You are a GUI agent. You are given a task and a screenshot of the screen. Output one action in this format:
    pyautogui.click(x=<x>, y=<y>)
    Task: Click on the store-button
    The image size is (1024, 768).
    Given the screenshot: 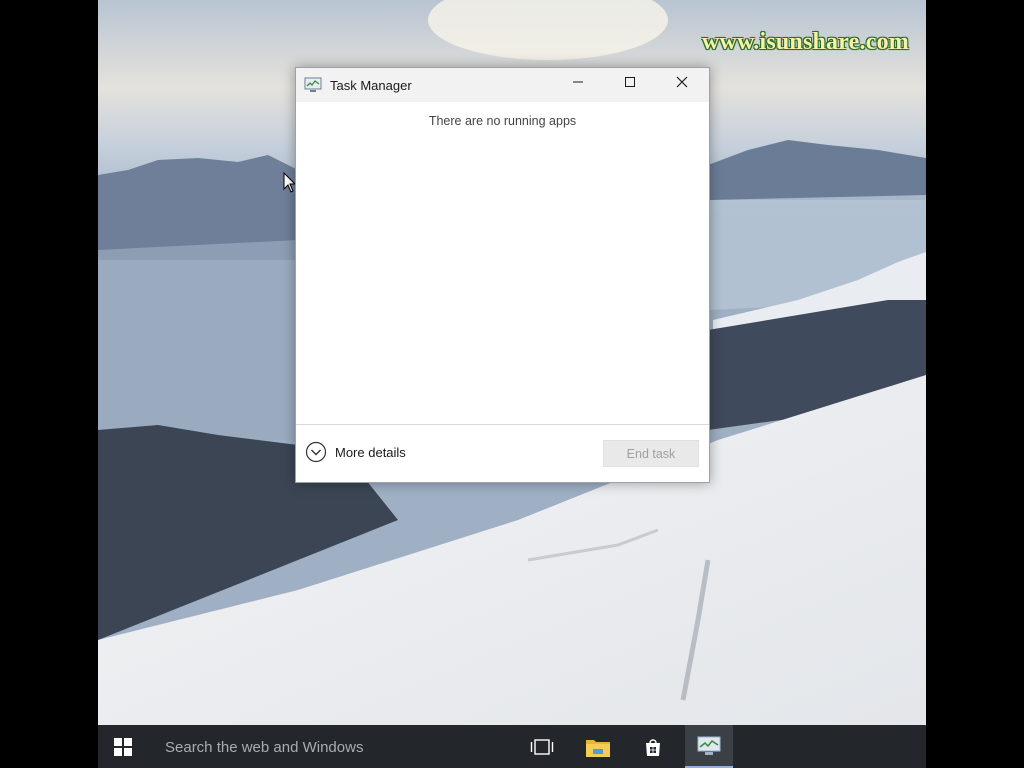 What is the action you would take?
    pyautogui.click(x=653, y=746)
    